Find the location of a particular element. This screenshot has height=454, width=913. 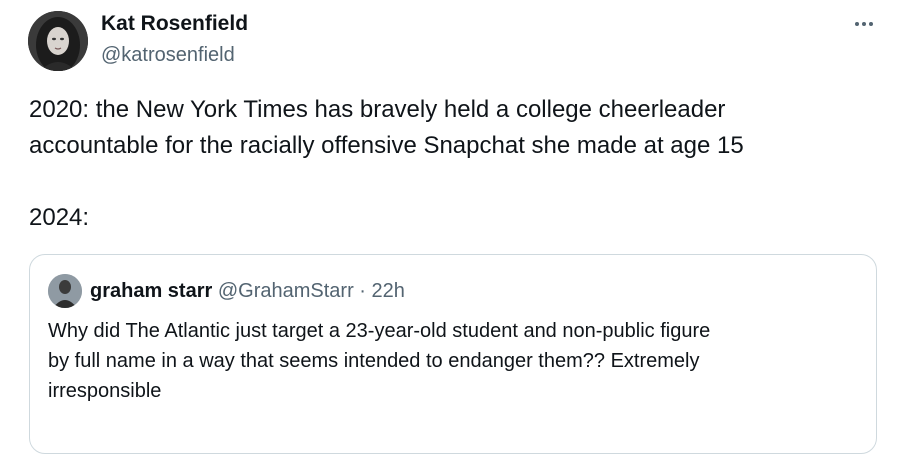

quoted-text-line: irresponsible is located at coordinates (105, 391).